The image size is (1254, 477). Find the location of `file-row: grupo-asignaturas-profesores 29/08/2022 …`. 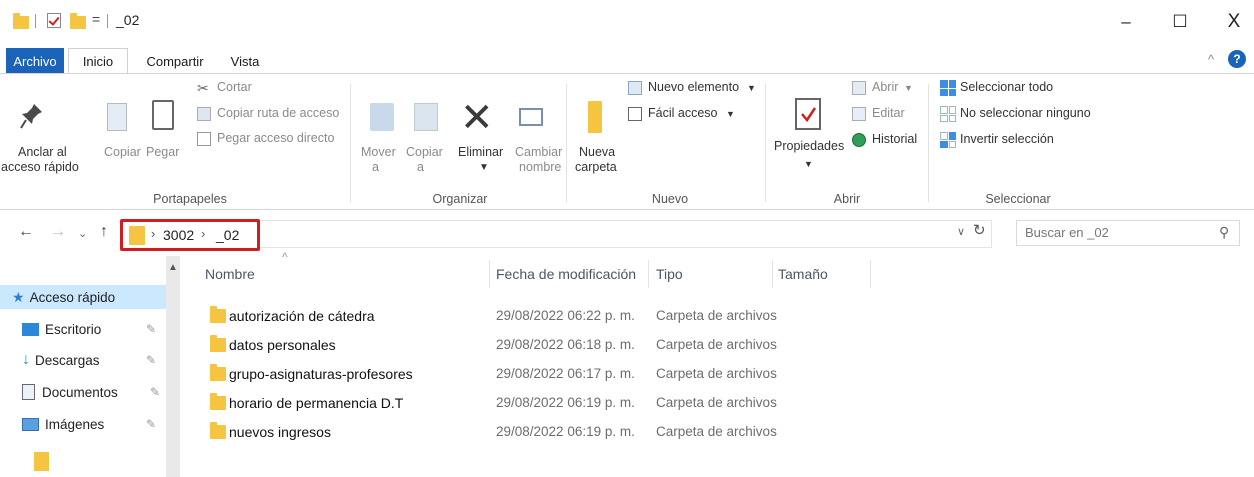

file-row: grupo-asignaturas-profesores 29/08/2022 … is located at coordinates (505, 375).